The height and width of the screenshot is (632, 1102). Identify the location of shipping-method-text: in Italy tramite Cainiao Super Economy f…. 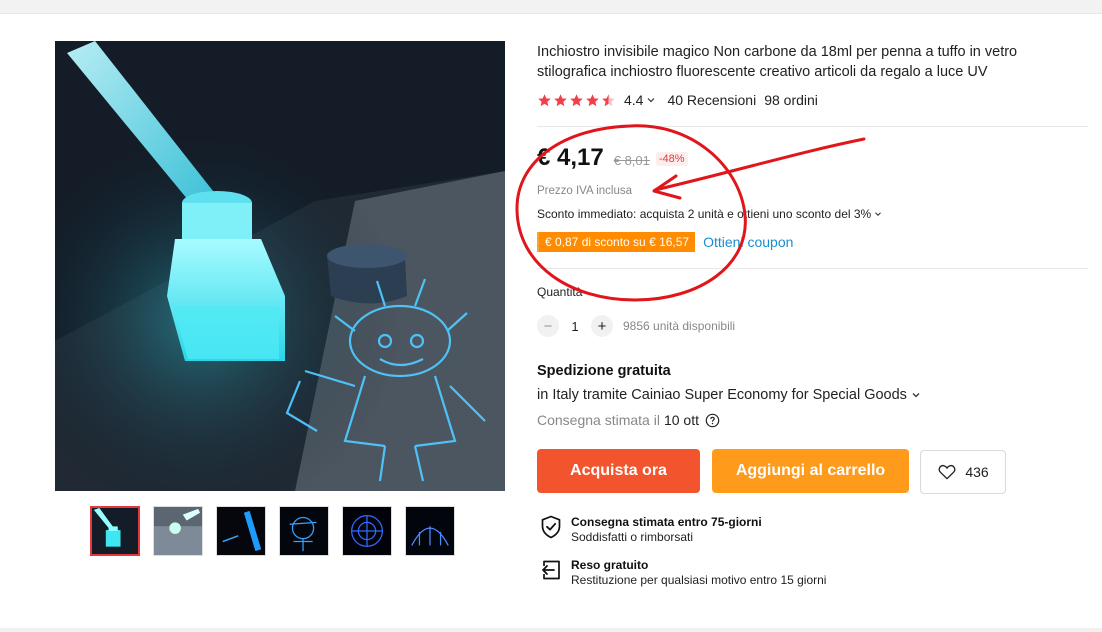
(722, 395).